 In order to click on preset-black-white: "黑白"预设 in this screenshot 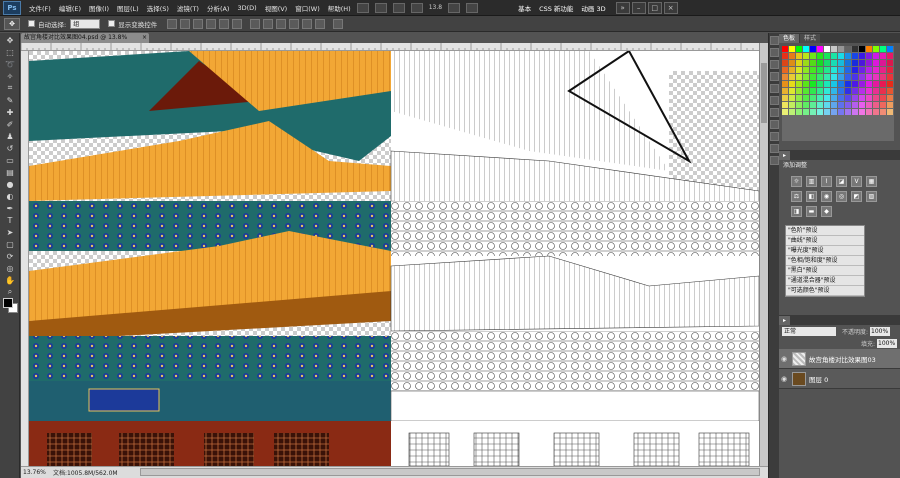, I will do `click(825, 271)`.